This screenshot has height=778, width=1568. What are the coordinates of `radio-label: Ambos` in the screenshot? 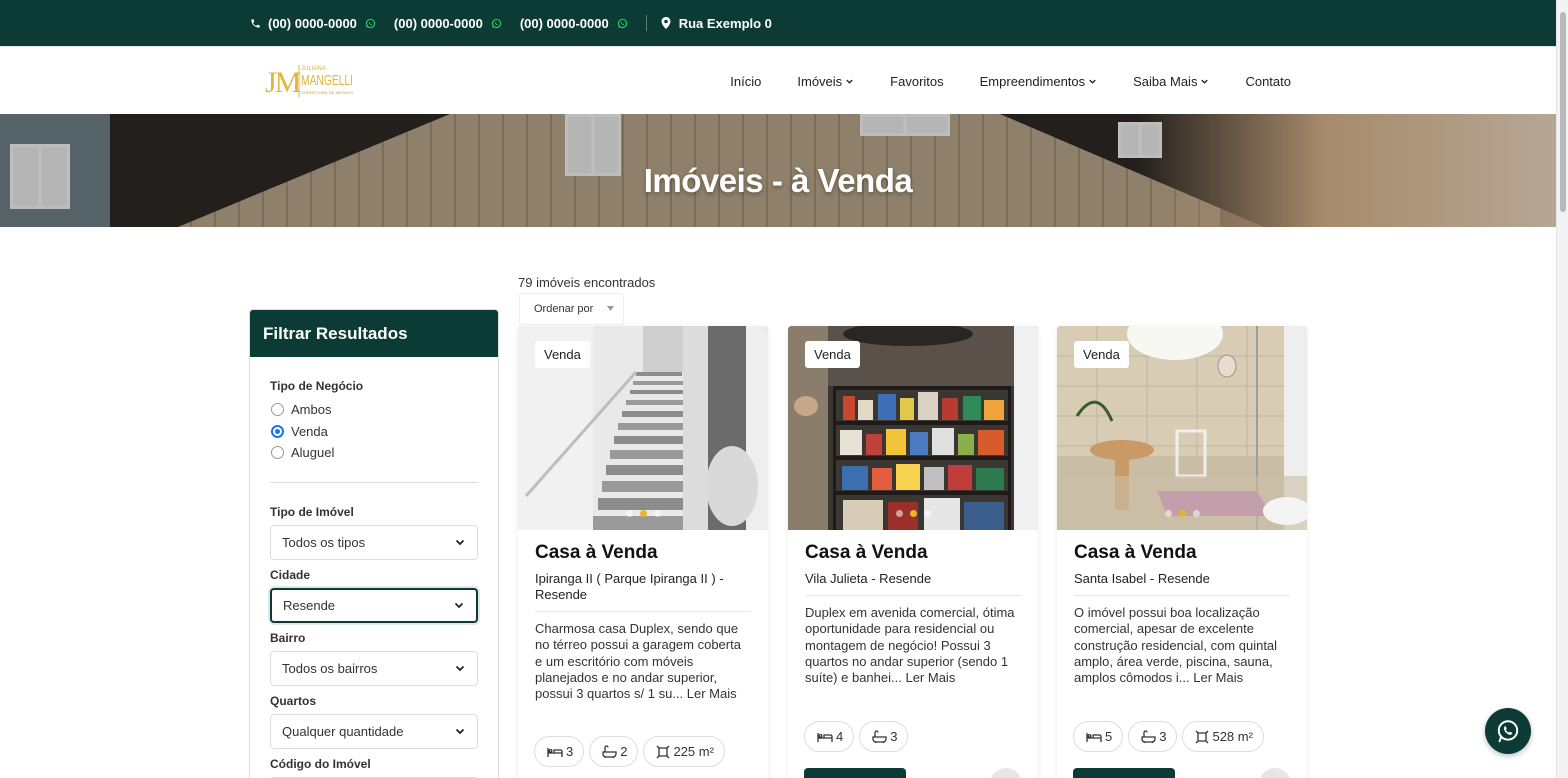 It's located at (311, 410).